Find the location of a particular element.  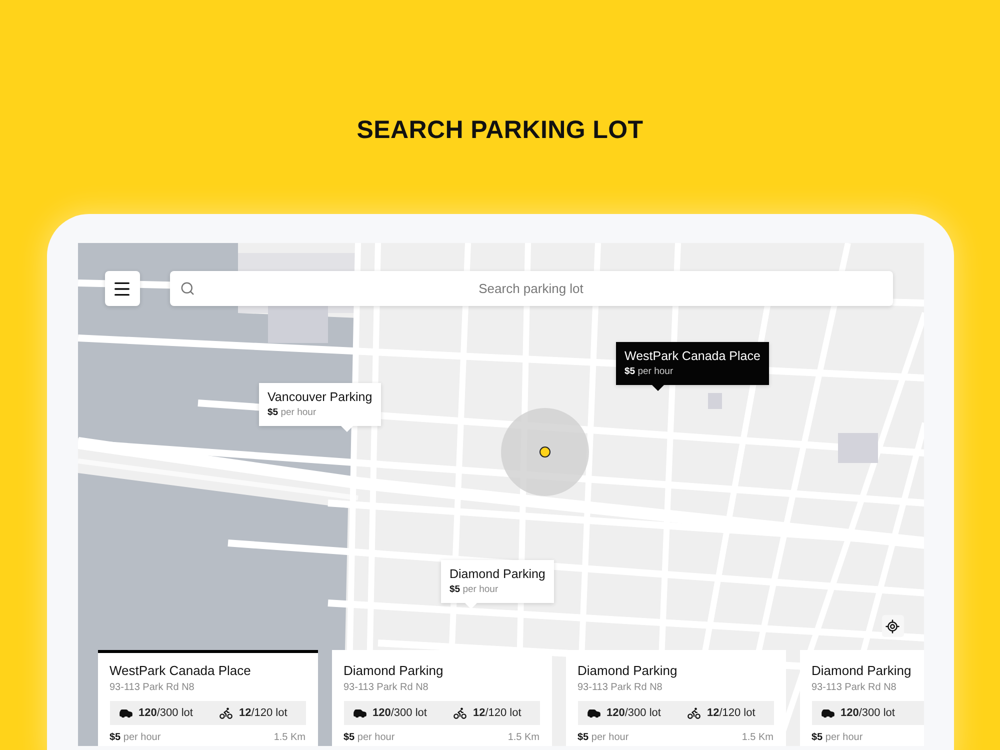

locate-button is located at coordinates (893, 626).